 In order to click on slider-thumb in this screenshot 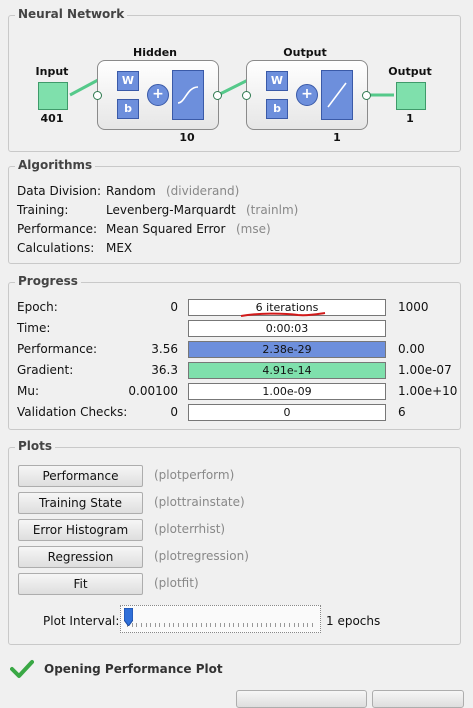, I will do `click(128, 617)`.